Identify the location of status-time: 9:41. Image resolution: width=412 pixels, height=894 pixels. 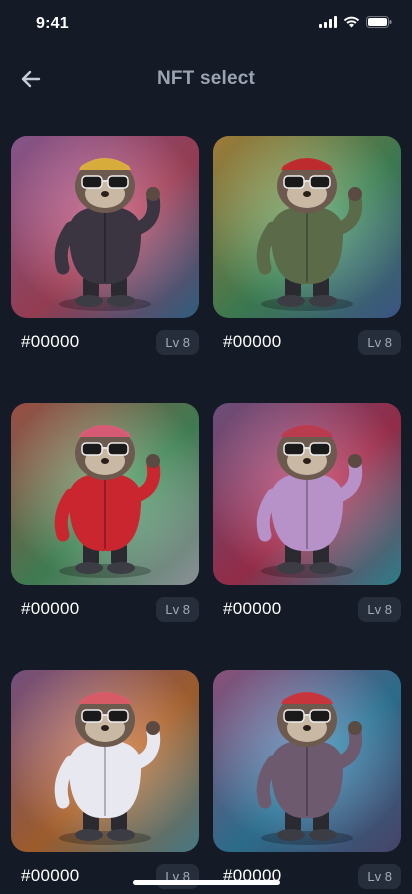
(52, 23).